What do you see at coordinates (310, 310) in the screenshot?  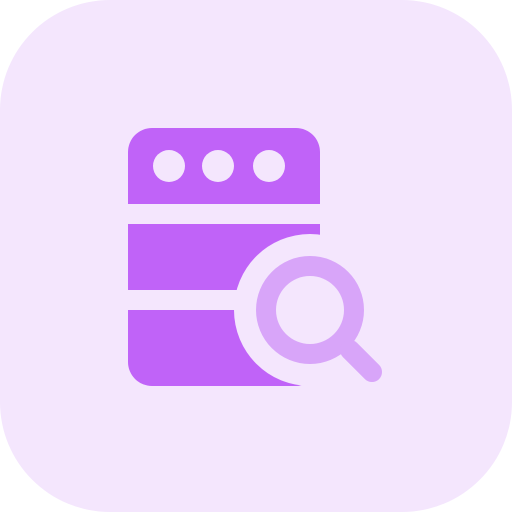 I see `lens-inner` at bounding box center [310, 310].